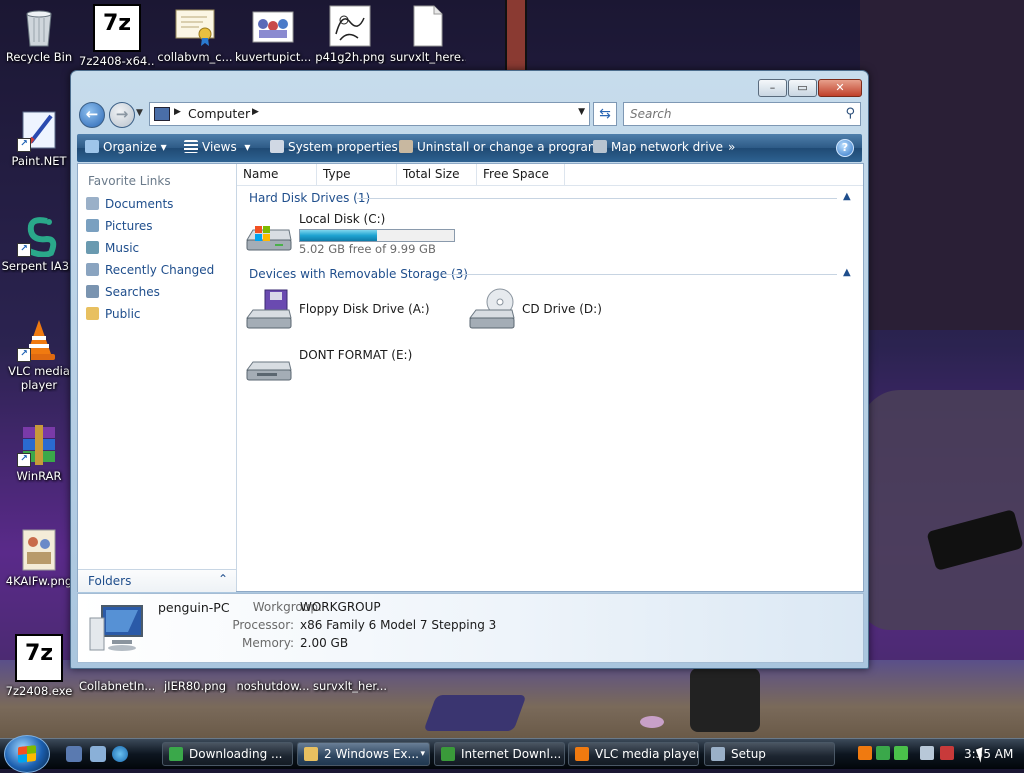 This screenshot has width=1024, height=773. Describe the element at coordinates (658, 147) in the screenshot. I see `map-network-drive-button: Map network drive` at that location.